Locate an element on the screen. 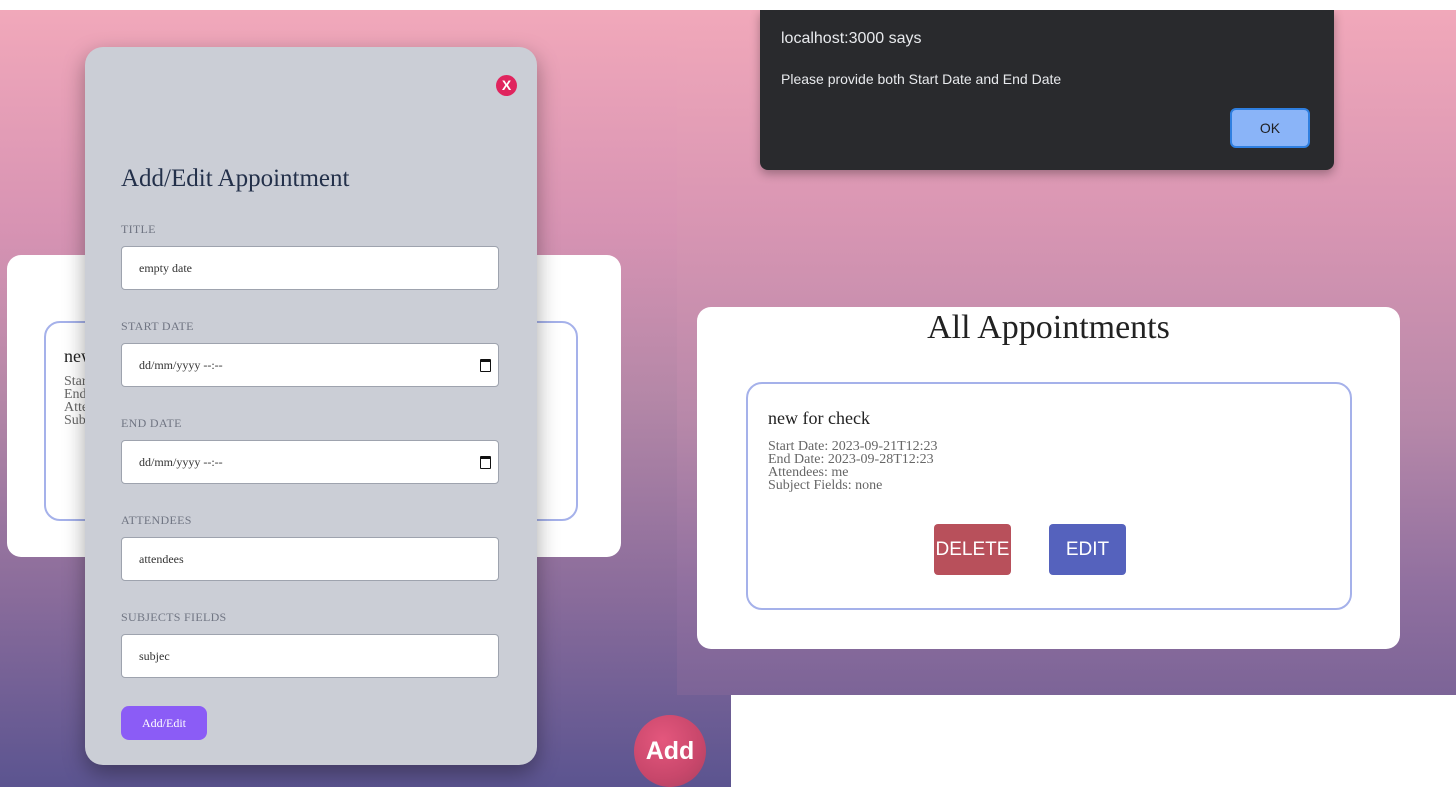 This screenshot has width=1456, height=787. start-date-input: dd/mm/yyyy --:-- is located at coordinates (310, 365).